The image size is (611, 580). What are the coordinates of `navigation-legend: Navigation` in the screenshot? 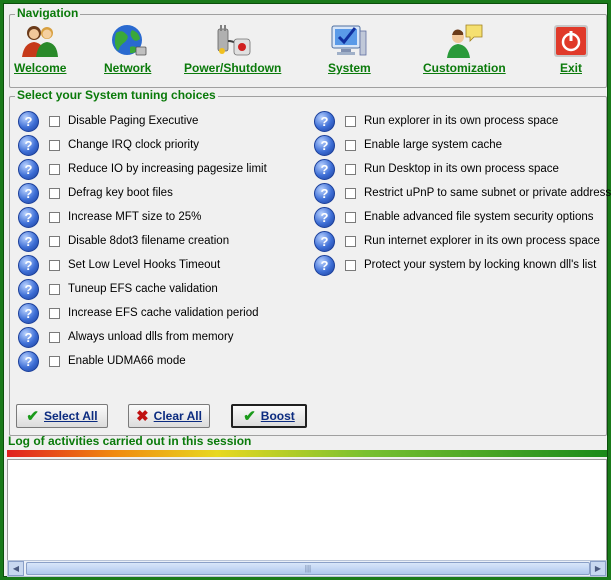 It's located at (48, 13).